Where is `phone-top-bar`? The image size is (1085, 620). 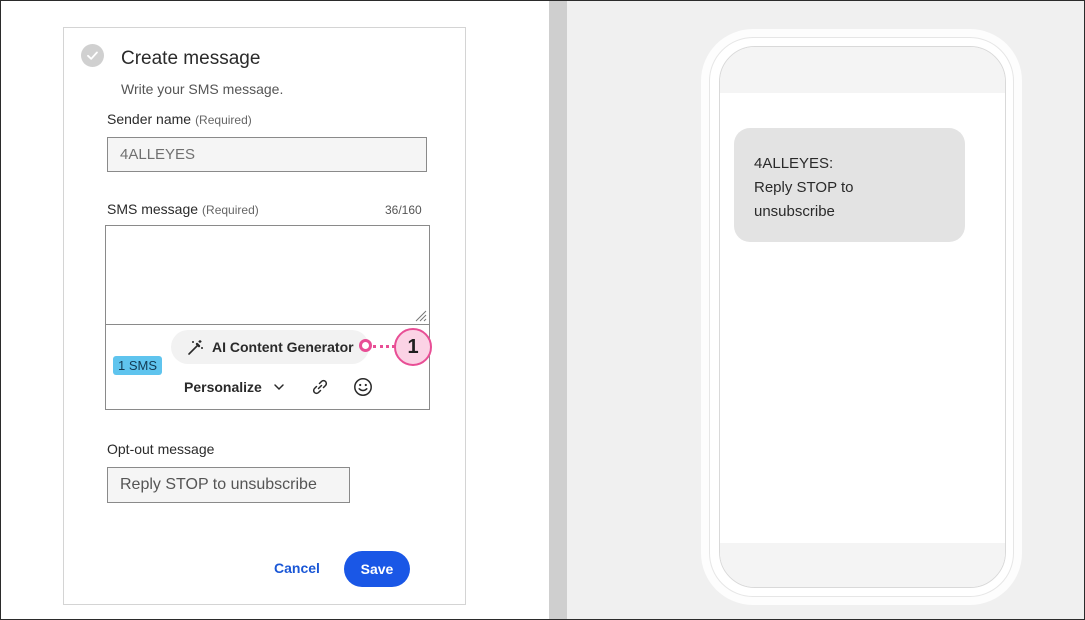 phone-top-bar is located at coordinates (862, 70).